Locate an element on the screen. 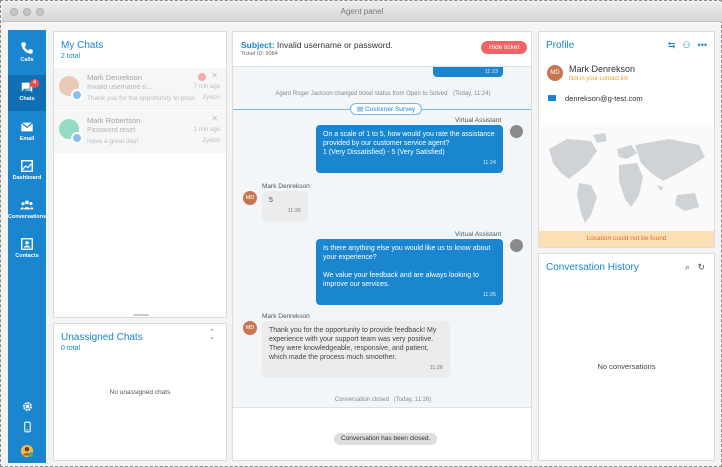 This screenshot has height=467, width=722. chat-name: Mark Denrekson is located at coordinates (115, 77).